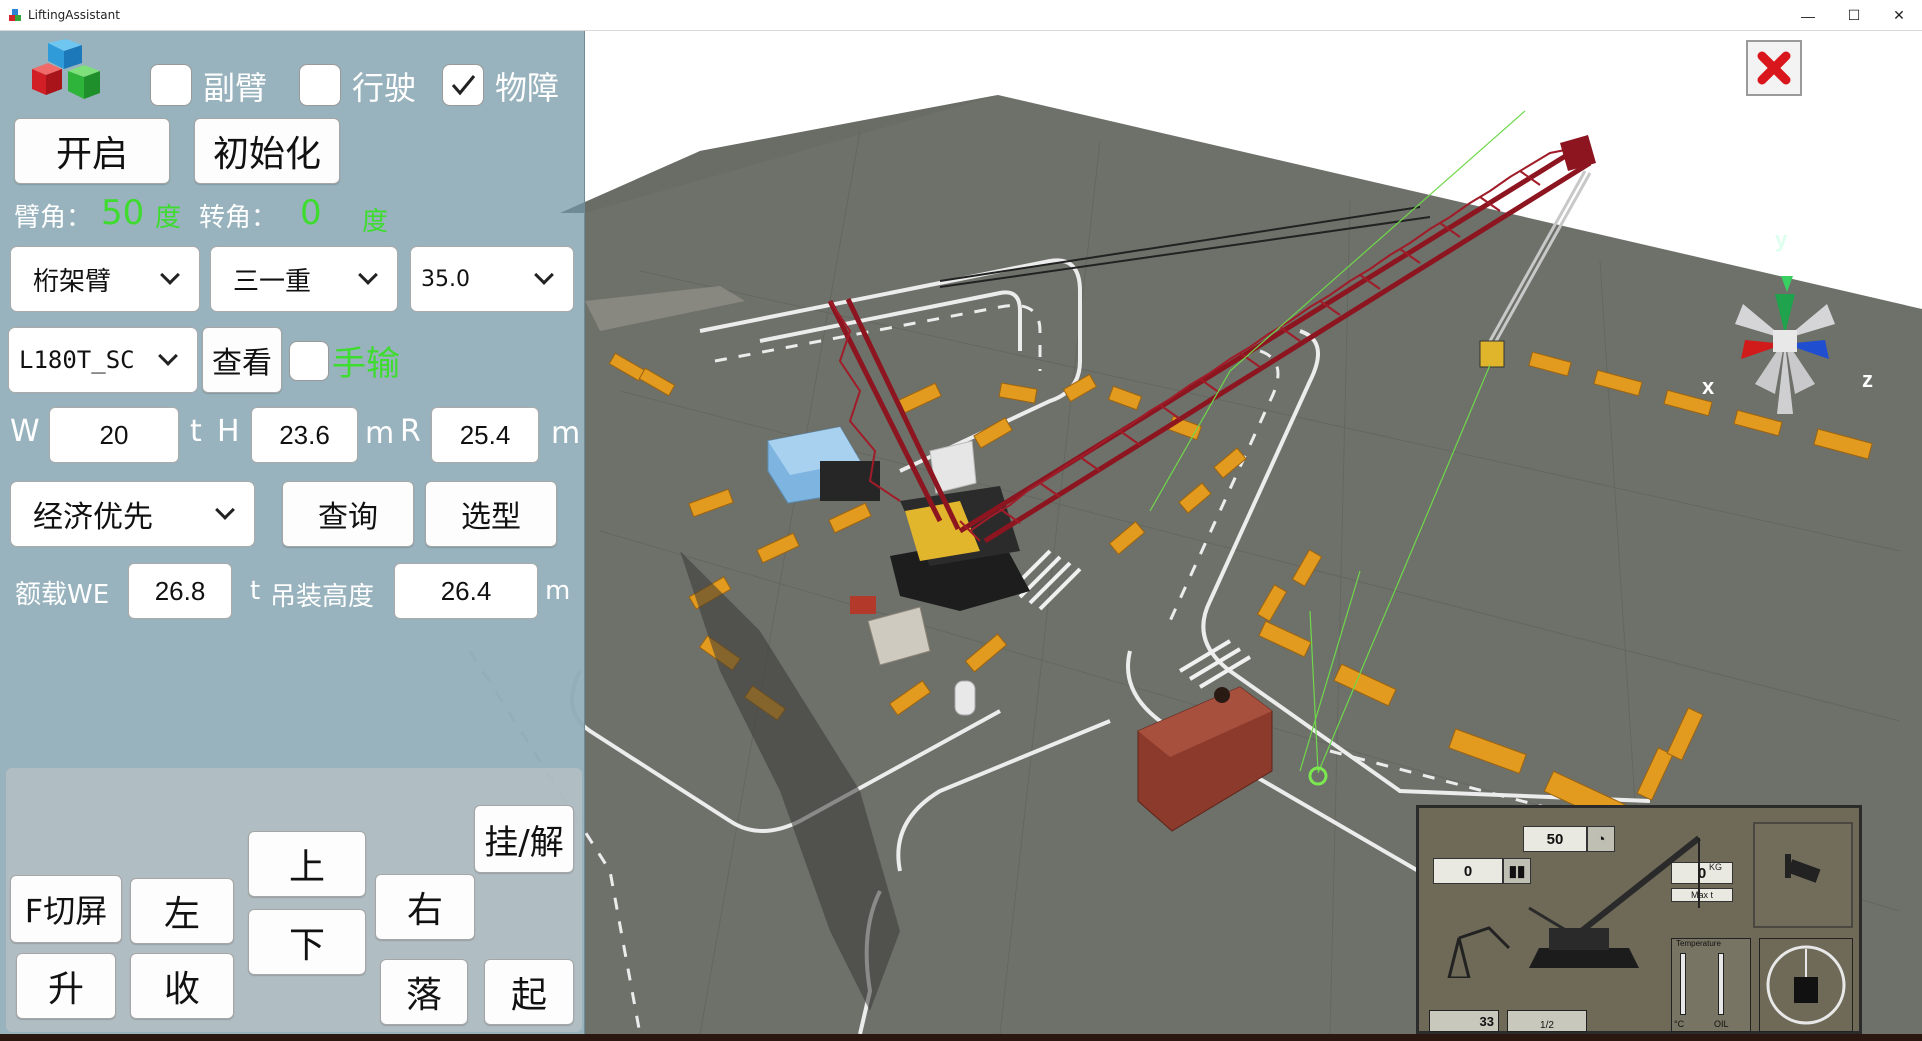 This screenshot has width=1922, height=1041. Describe the element at coordinates (491, 514) in the screenshot. I see `select-model-button: 选型` at that location.